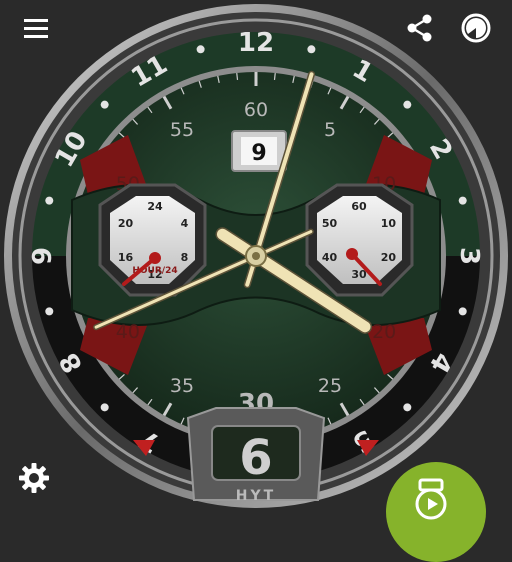  I want to click on theme-toggle-button, so click(476, 28).